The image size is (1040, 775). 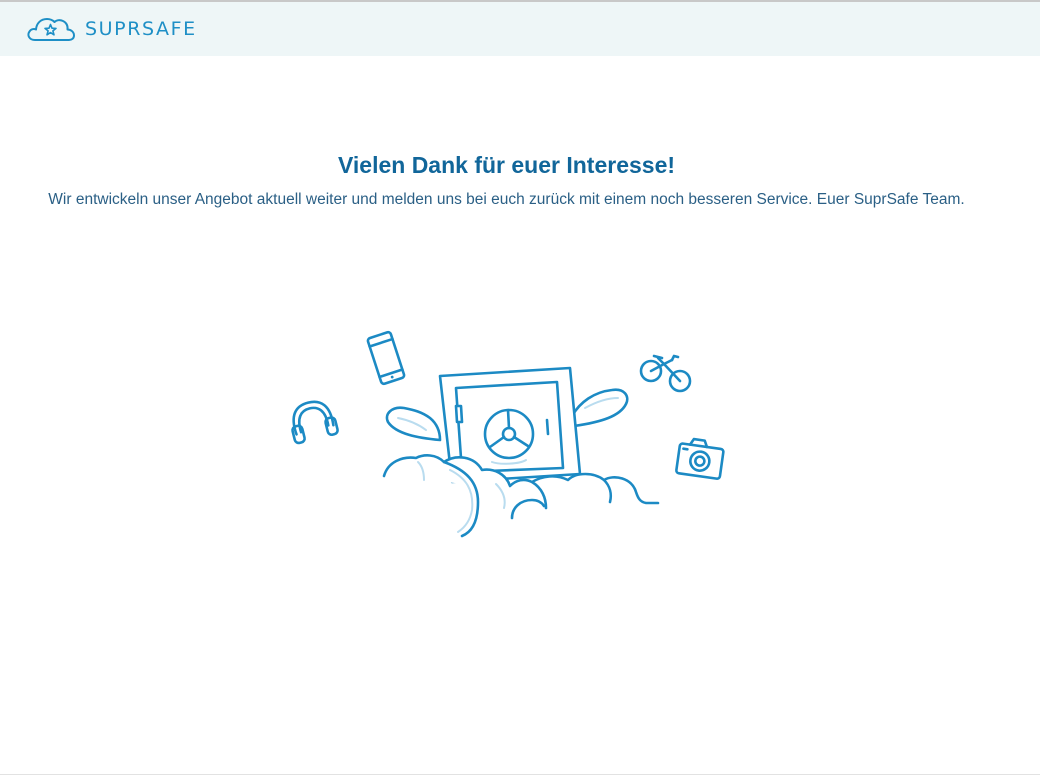 I want to click on brand-name: SUPRSAFE, so click(x=141, y=29).